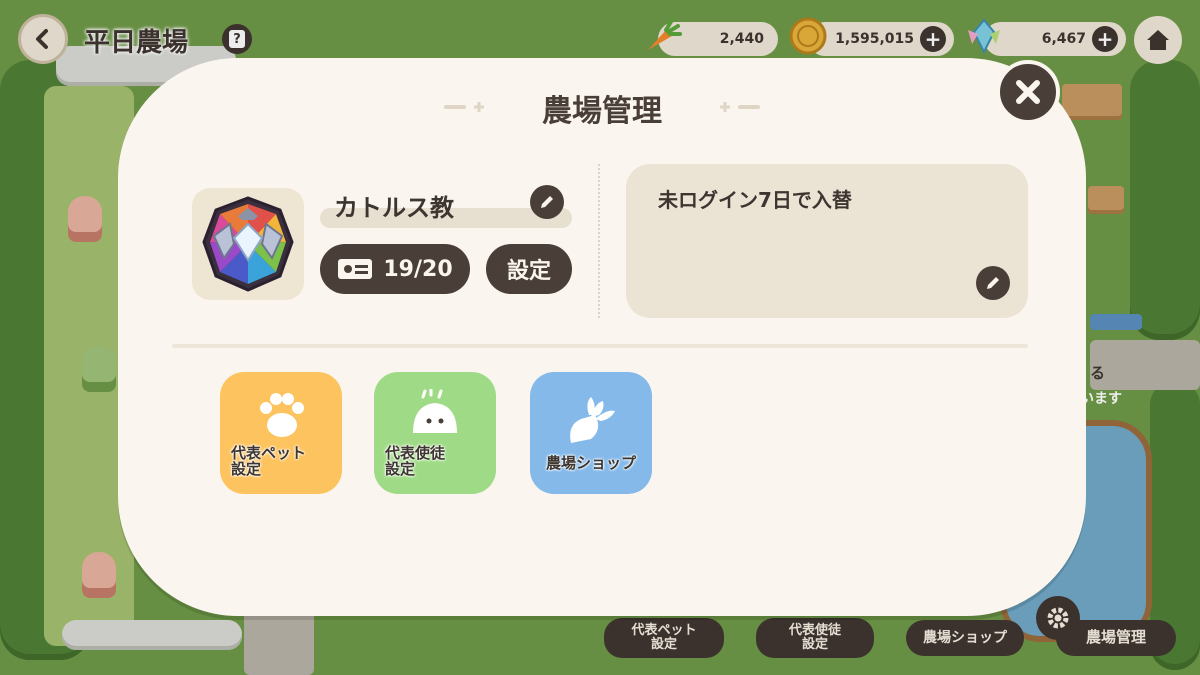 The width and height of the screenshot is (1200, 675). I want to click on close-icon, so click(1028, 92).